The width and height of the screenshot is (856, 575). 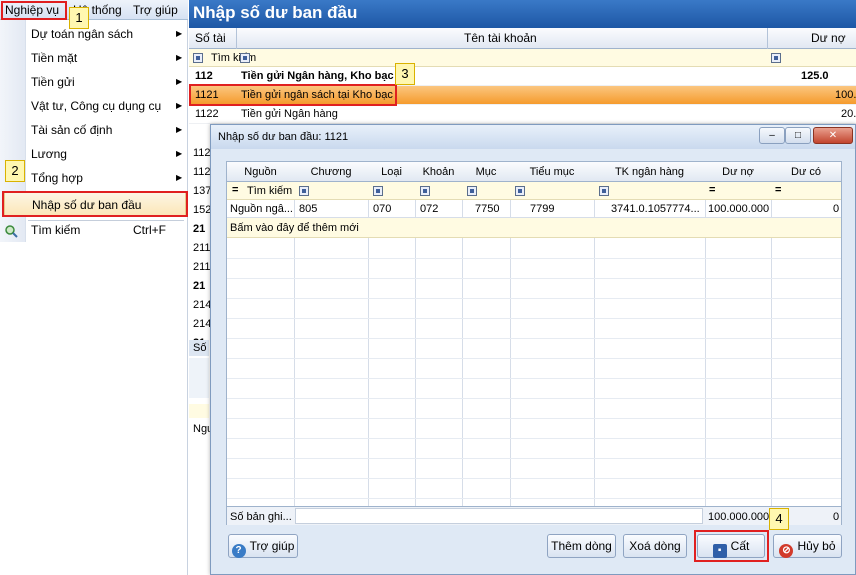 What do you see at coordinates (53, 82) in the screenshot?
I see `menu-item-tien-gui: Tiền gửi` at bounding box center [53, 82].